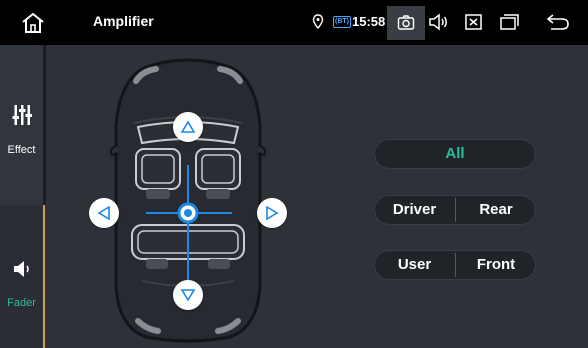  I want to click on screenshot-button, so click(406, 23).